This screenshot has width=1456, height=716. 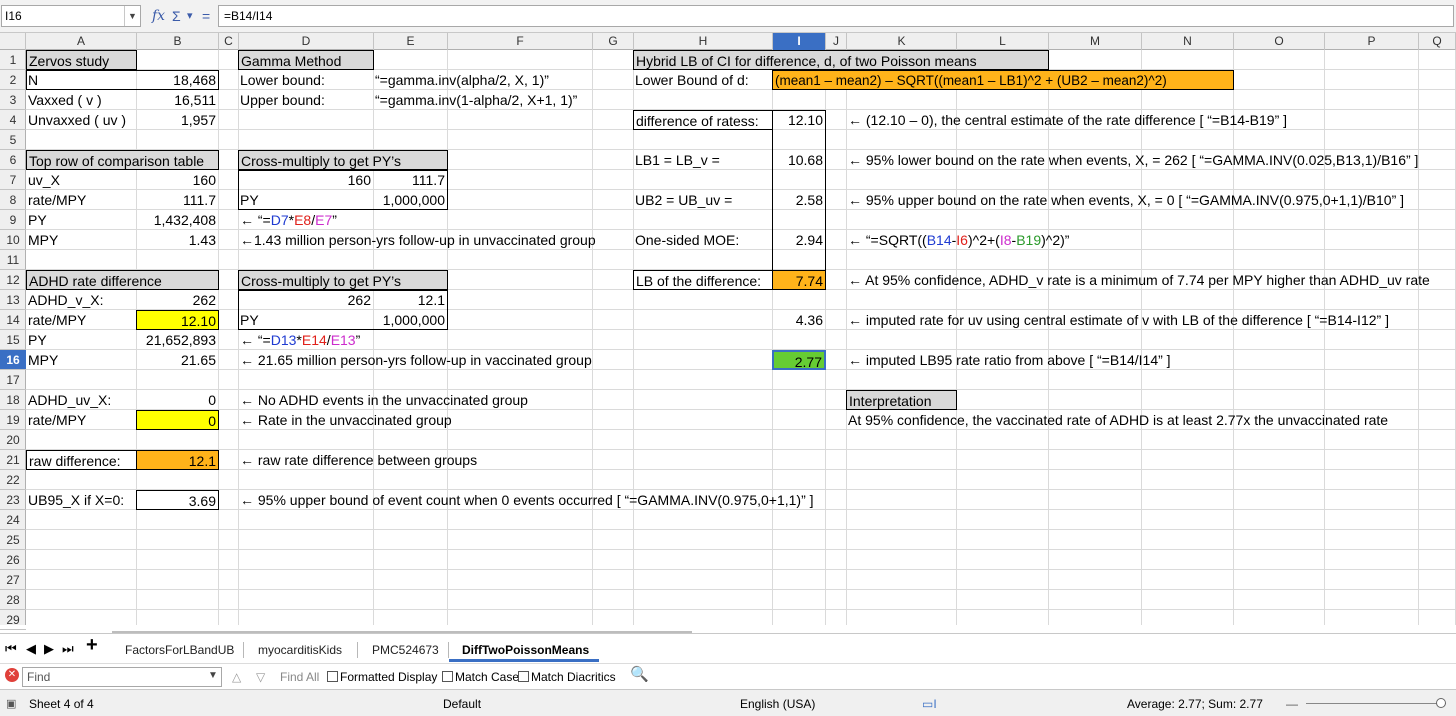 I want to click on row-header: 17, so click(x=13, y=380).